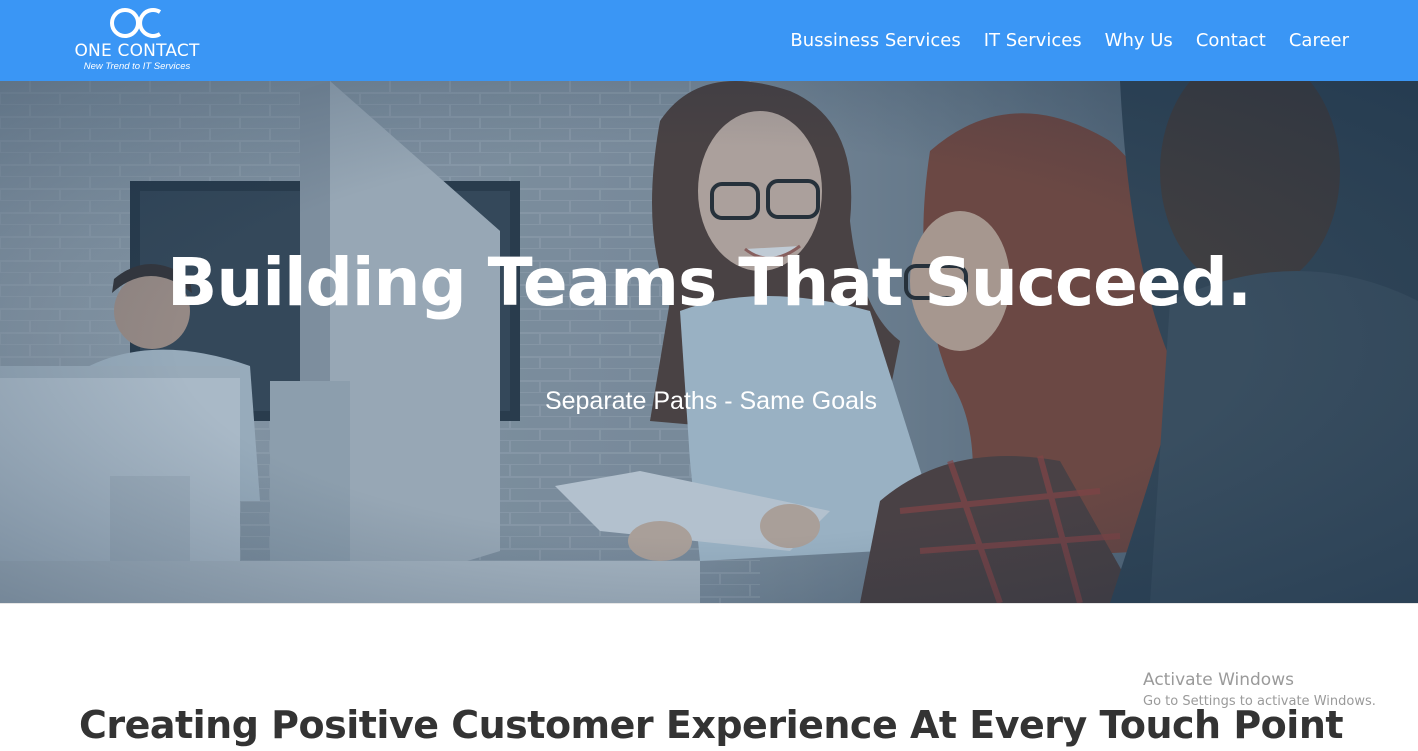 This screenshot has height=751, width=1418. I want to click on nav-item-contact: Contact, so click(1231, 40).